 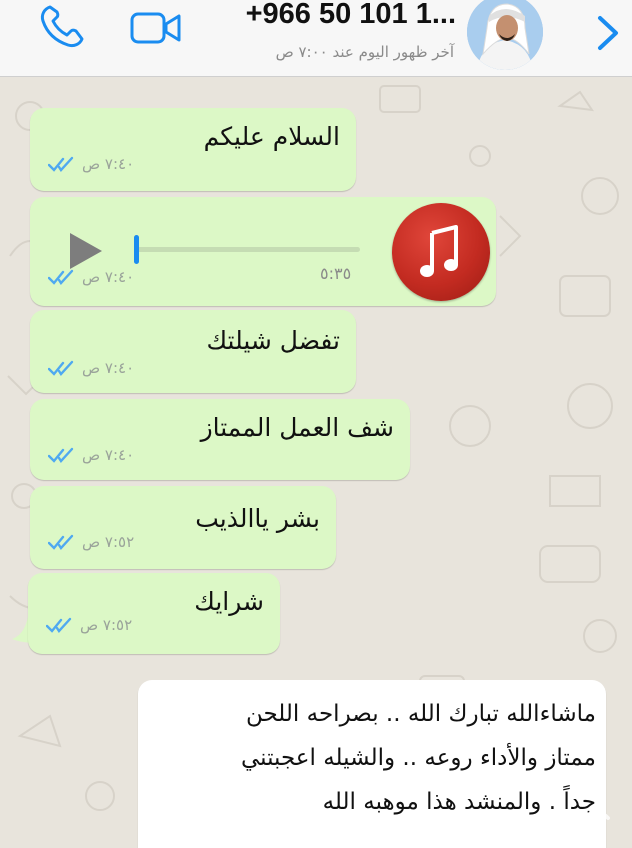 What do you see at coordinates (229, 601) in the screenshot?
I see `message-text: شرايك` at bounding box center [229, 601].